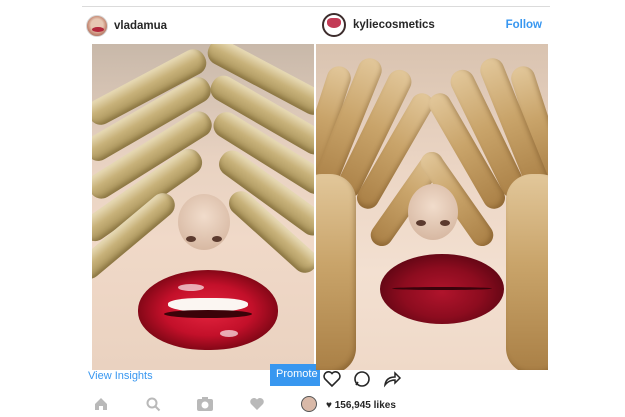 The width and height of the screenshot is (625, 417). What do you see at coordinates (205, 404) in the screenshot?
I see `camera-icon` at bounding box center [205, 404].